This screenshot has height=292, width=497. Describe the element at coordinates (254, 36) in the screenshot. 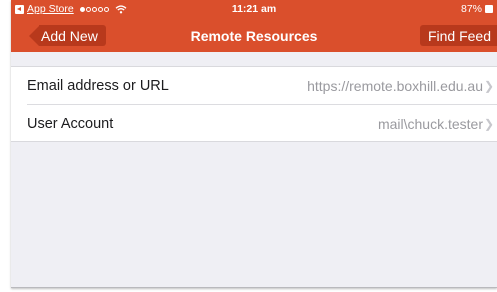

I see `navigation-bar: Add New Remote Resources Find Feed` at that location.